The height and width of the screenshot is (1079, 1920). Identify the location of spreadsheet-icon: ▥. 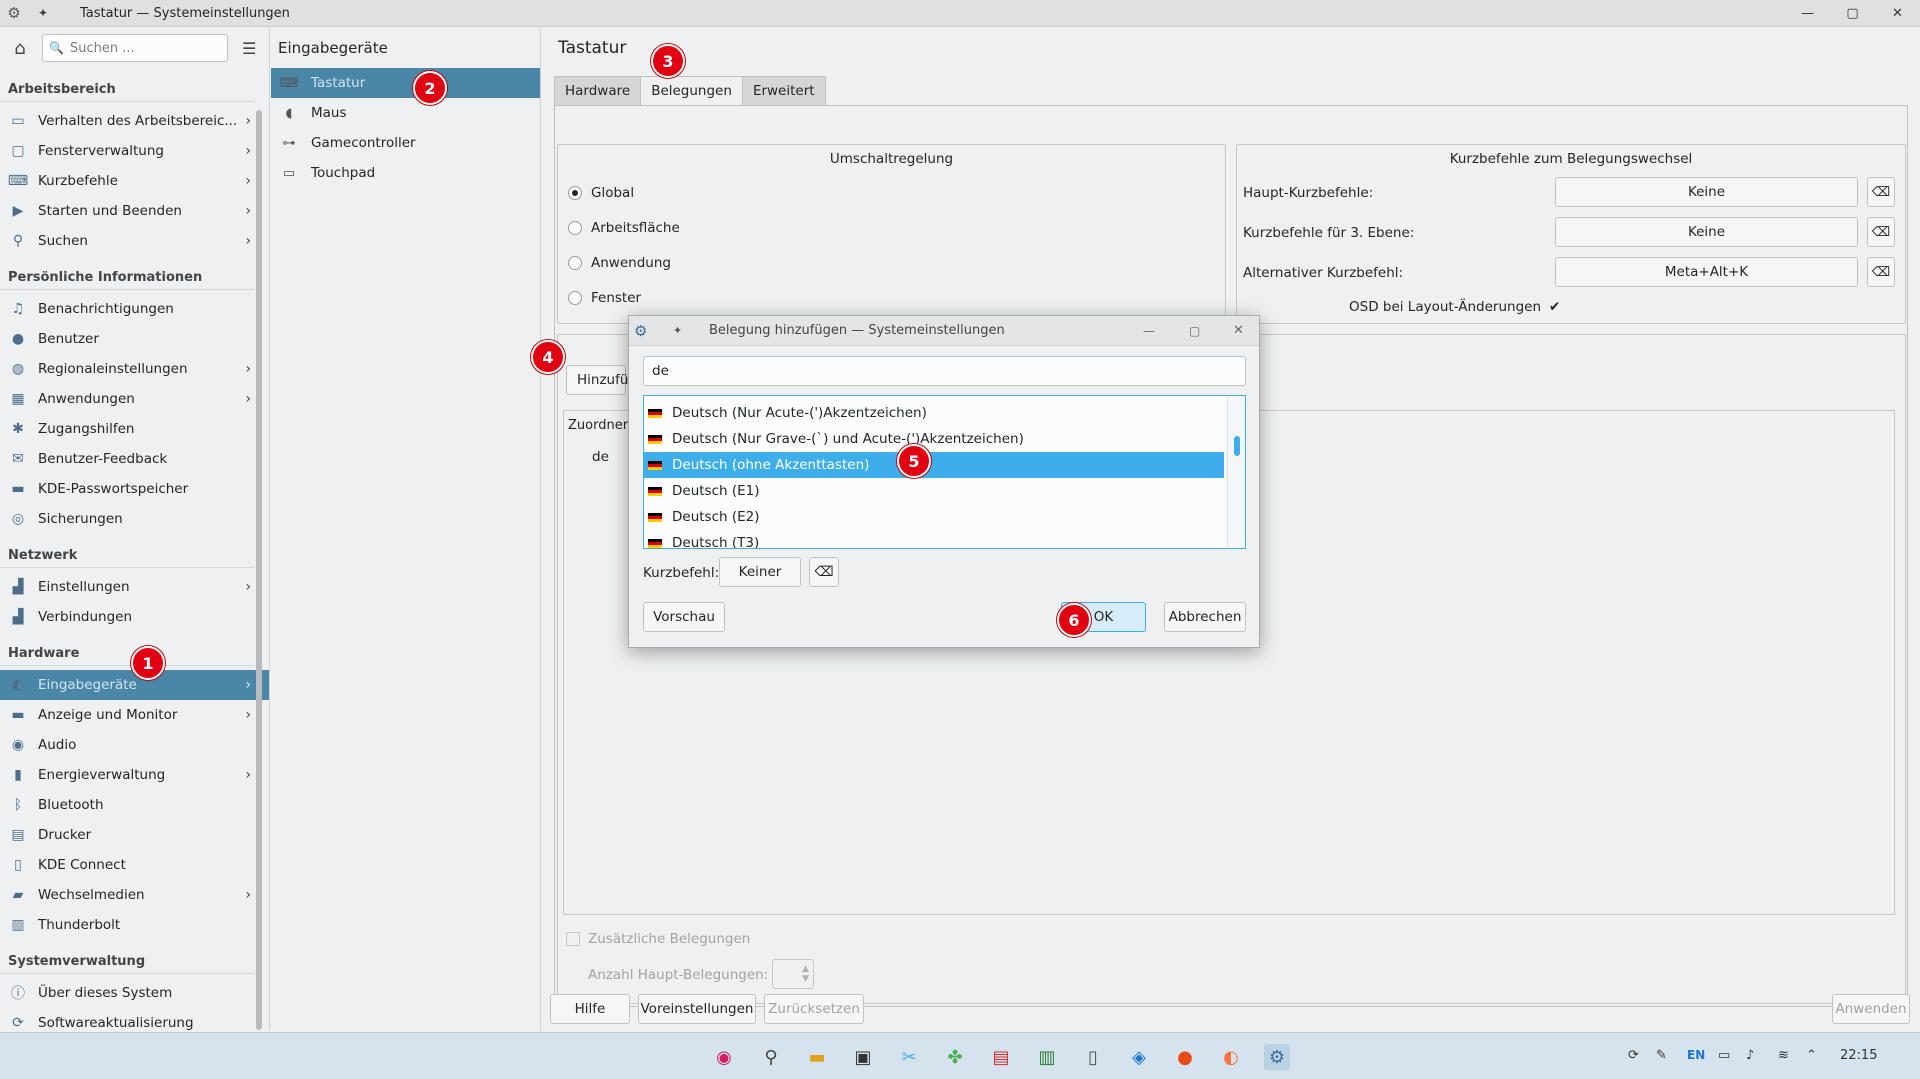
(1047, 1057).